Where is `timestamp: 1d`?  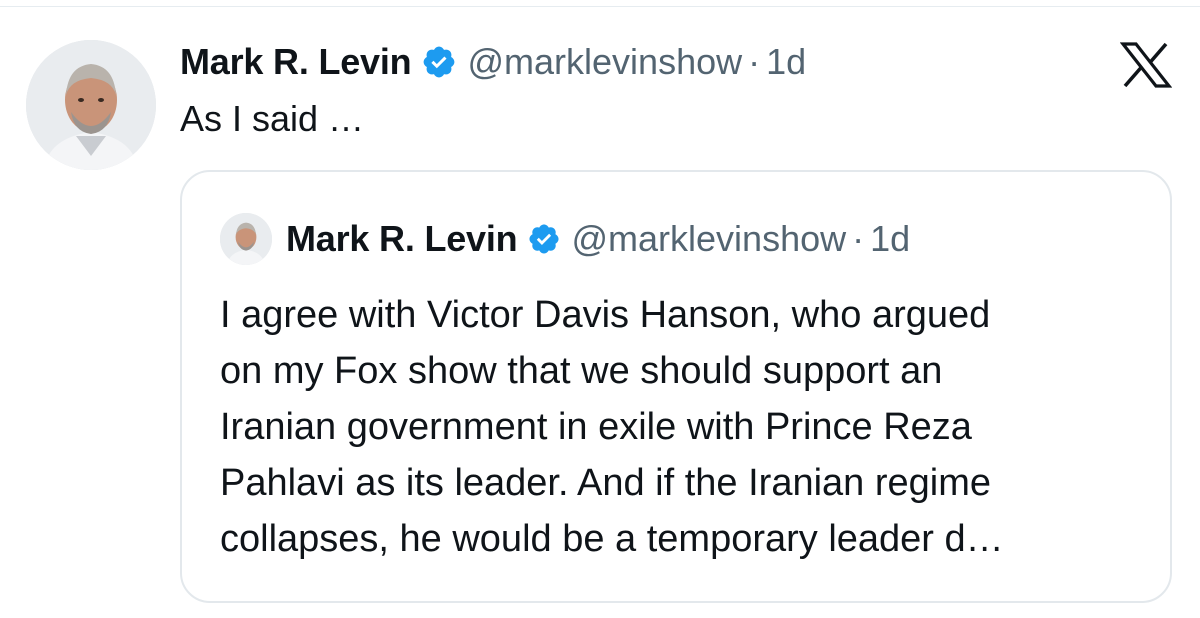
timestamp: 1d is located at coordinates (786, 62).